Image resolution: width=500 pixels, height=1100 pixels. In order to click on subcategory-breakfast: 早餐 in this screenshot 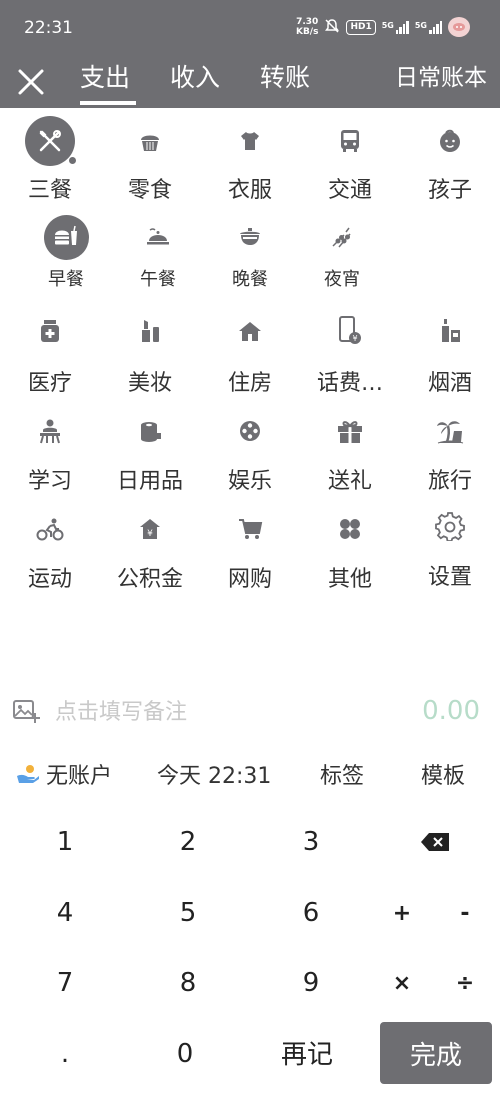, I will do `click(66, 252)`.